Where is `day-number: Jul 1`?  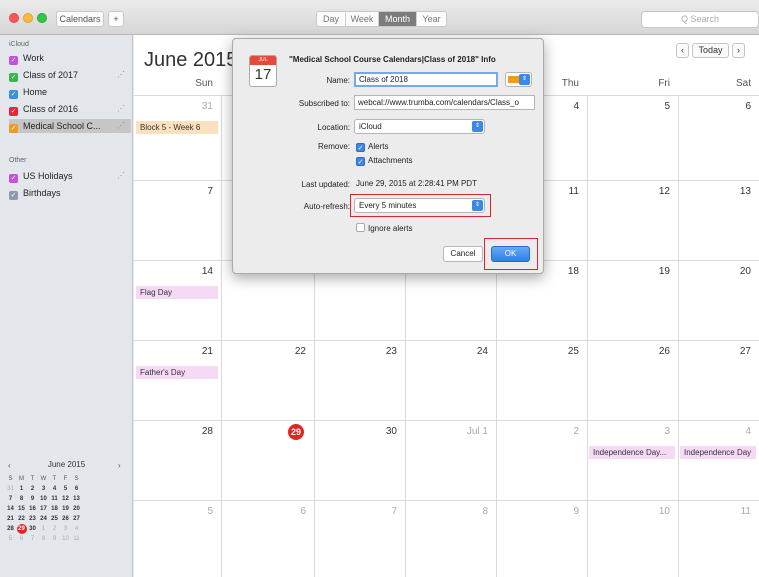 day-number: Jul 1 is located at coordinates (477, 431).